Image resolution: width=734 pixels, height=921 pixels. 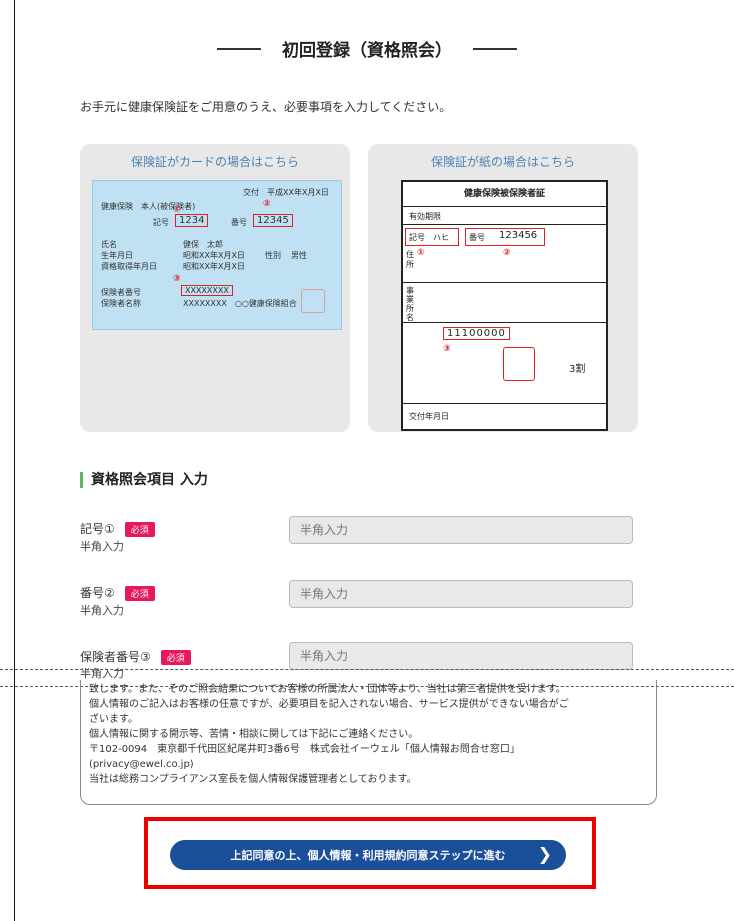 What do you see at coordinates (441, 237) in the screenshot?
I see `paper-kigou-value: ハヒ` at bounding box center [441, 237].